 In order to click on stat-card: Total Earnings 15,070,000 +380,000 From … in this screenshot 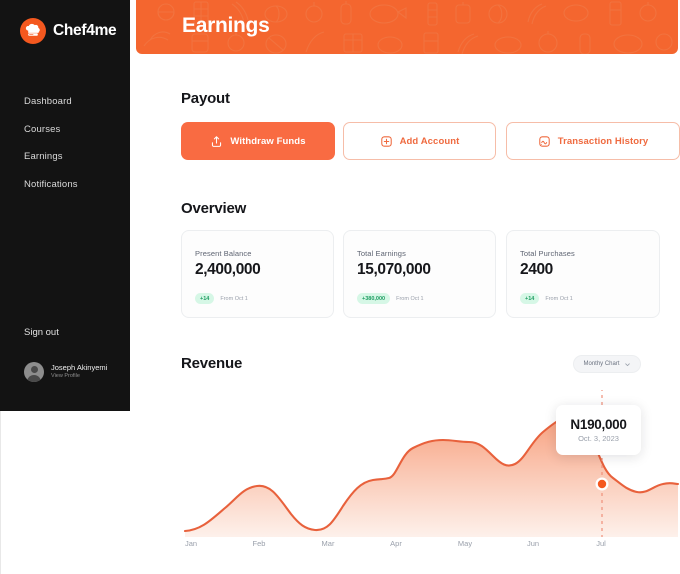, I will do `click(419, 274)`.